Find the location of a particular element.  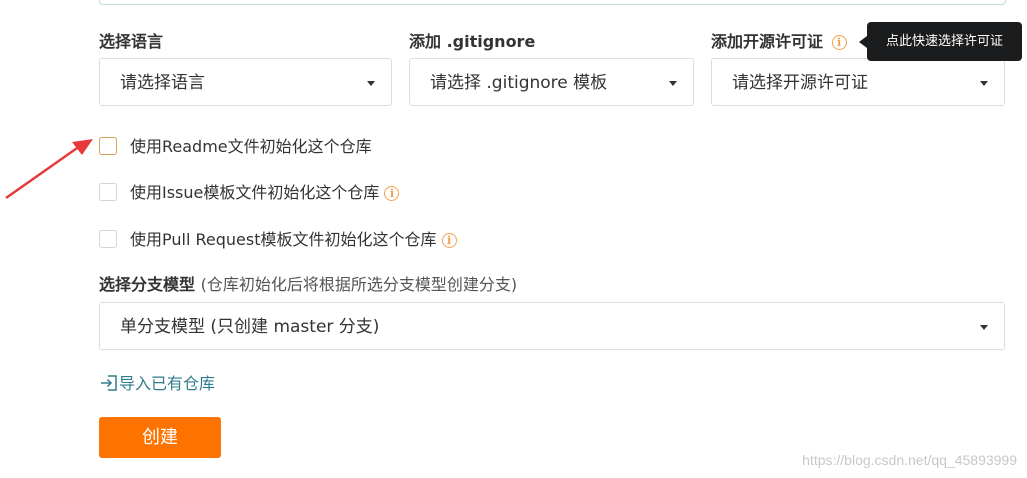

import-repo-link-text: 导入已有仓库 is located at coordinates (167, 383).